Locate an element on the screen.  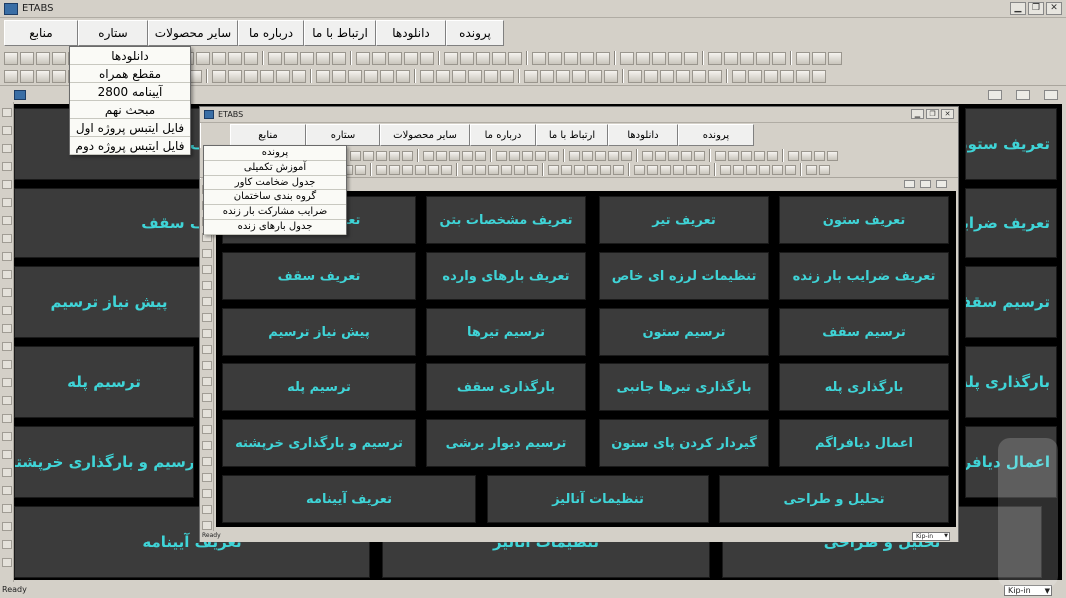
inner-close-icon: ✕ is located at coordinates (947, 114).